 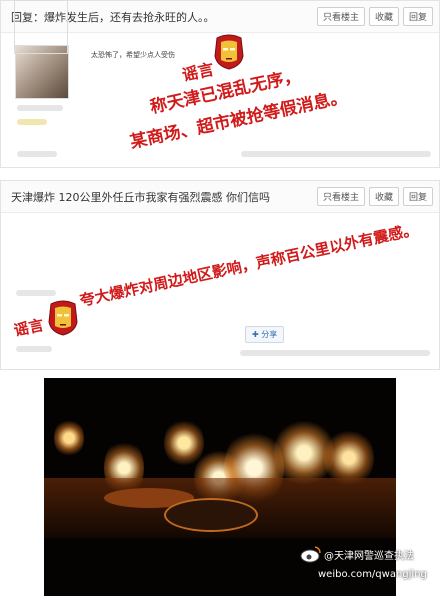 I want to click on watermark-handle: @天津网警巡查执法, so click(x=369, y=556).